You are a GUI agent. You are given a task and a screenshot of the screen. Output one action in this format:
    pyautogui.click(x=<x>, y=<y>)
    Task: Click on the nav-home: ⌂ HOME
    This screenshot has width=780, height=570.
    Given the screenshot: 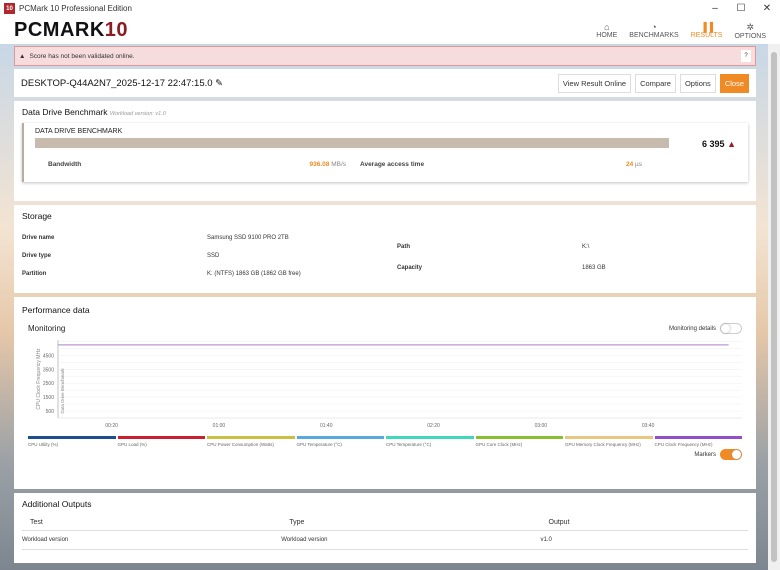 What is the action you would take?
    pyautogui.click(x=606, y=31)
    